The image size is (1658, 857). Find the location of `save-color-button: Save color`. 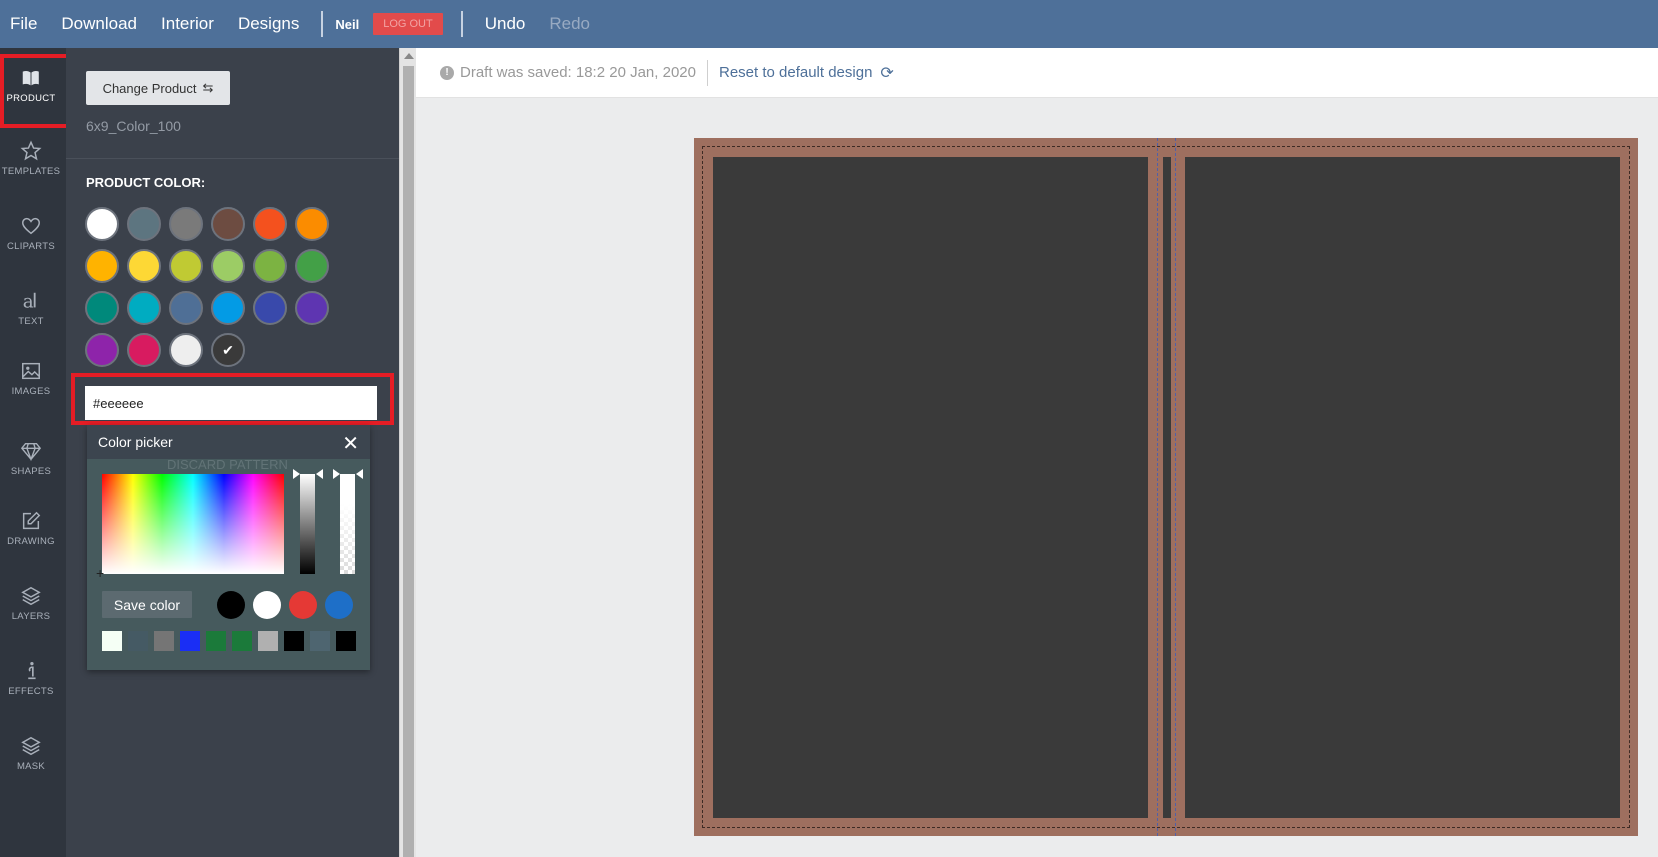

save-color-button: Save color is located at coordinates (147, 604).